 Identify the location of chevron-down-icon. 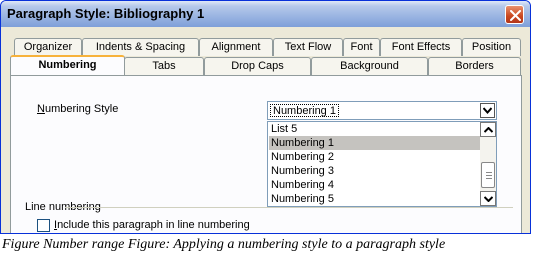
(487, 110).